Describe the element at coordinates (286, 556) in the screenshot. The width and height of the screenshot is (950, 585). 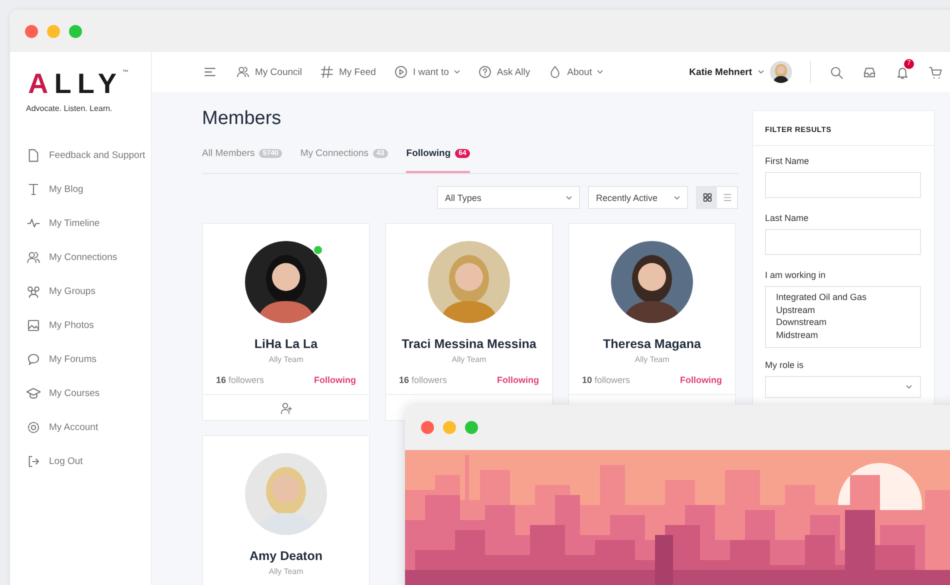
I see `member-name: Amy Deaton` at that location.